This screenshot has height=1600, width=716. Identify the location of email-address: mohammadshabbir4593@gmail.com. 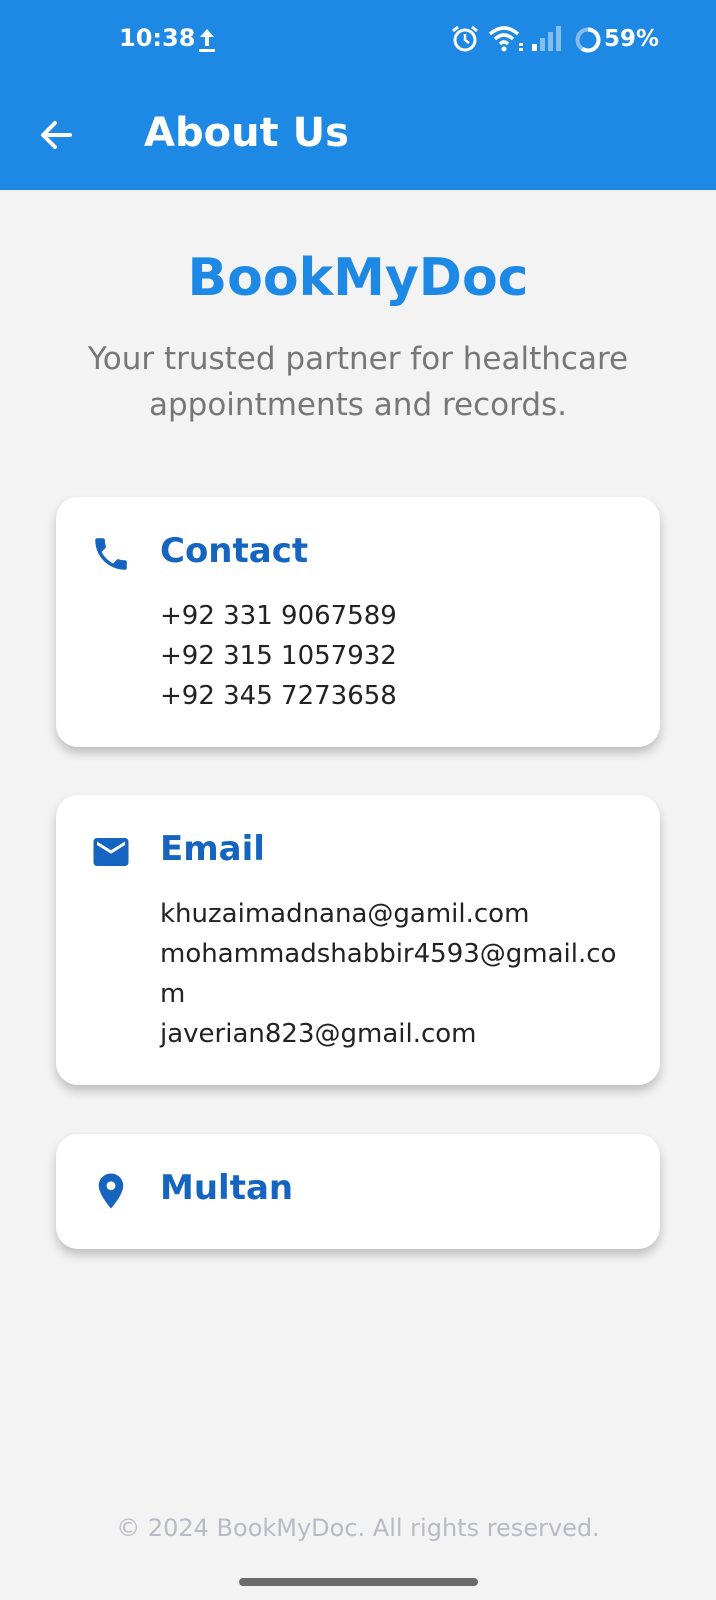
(398, 974).